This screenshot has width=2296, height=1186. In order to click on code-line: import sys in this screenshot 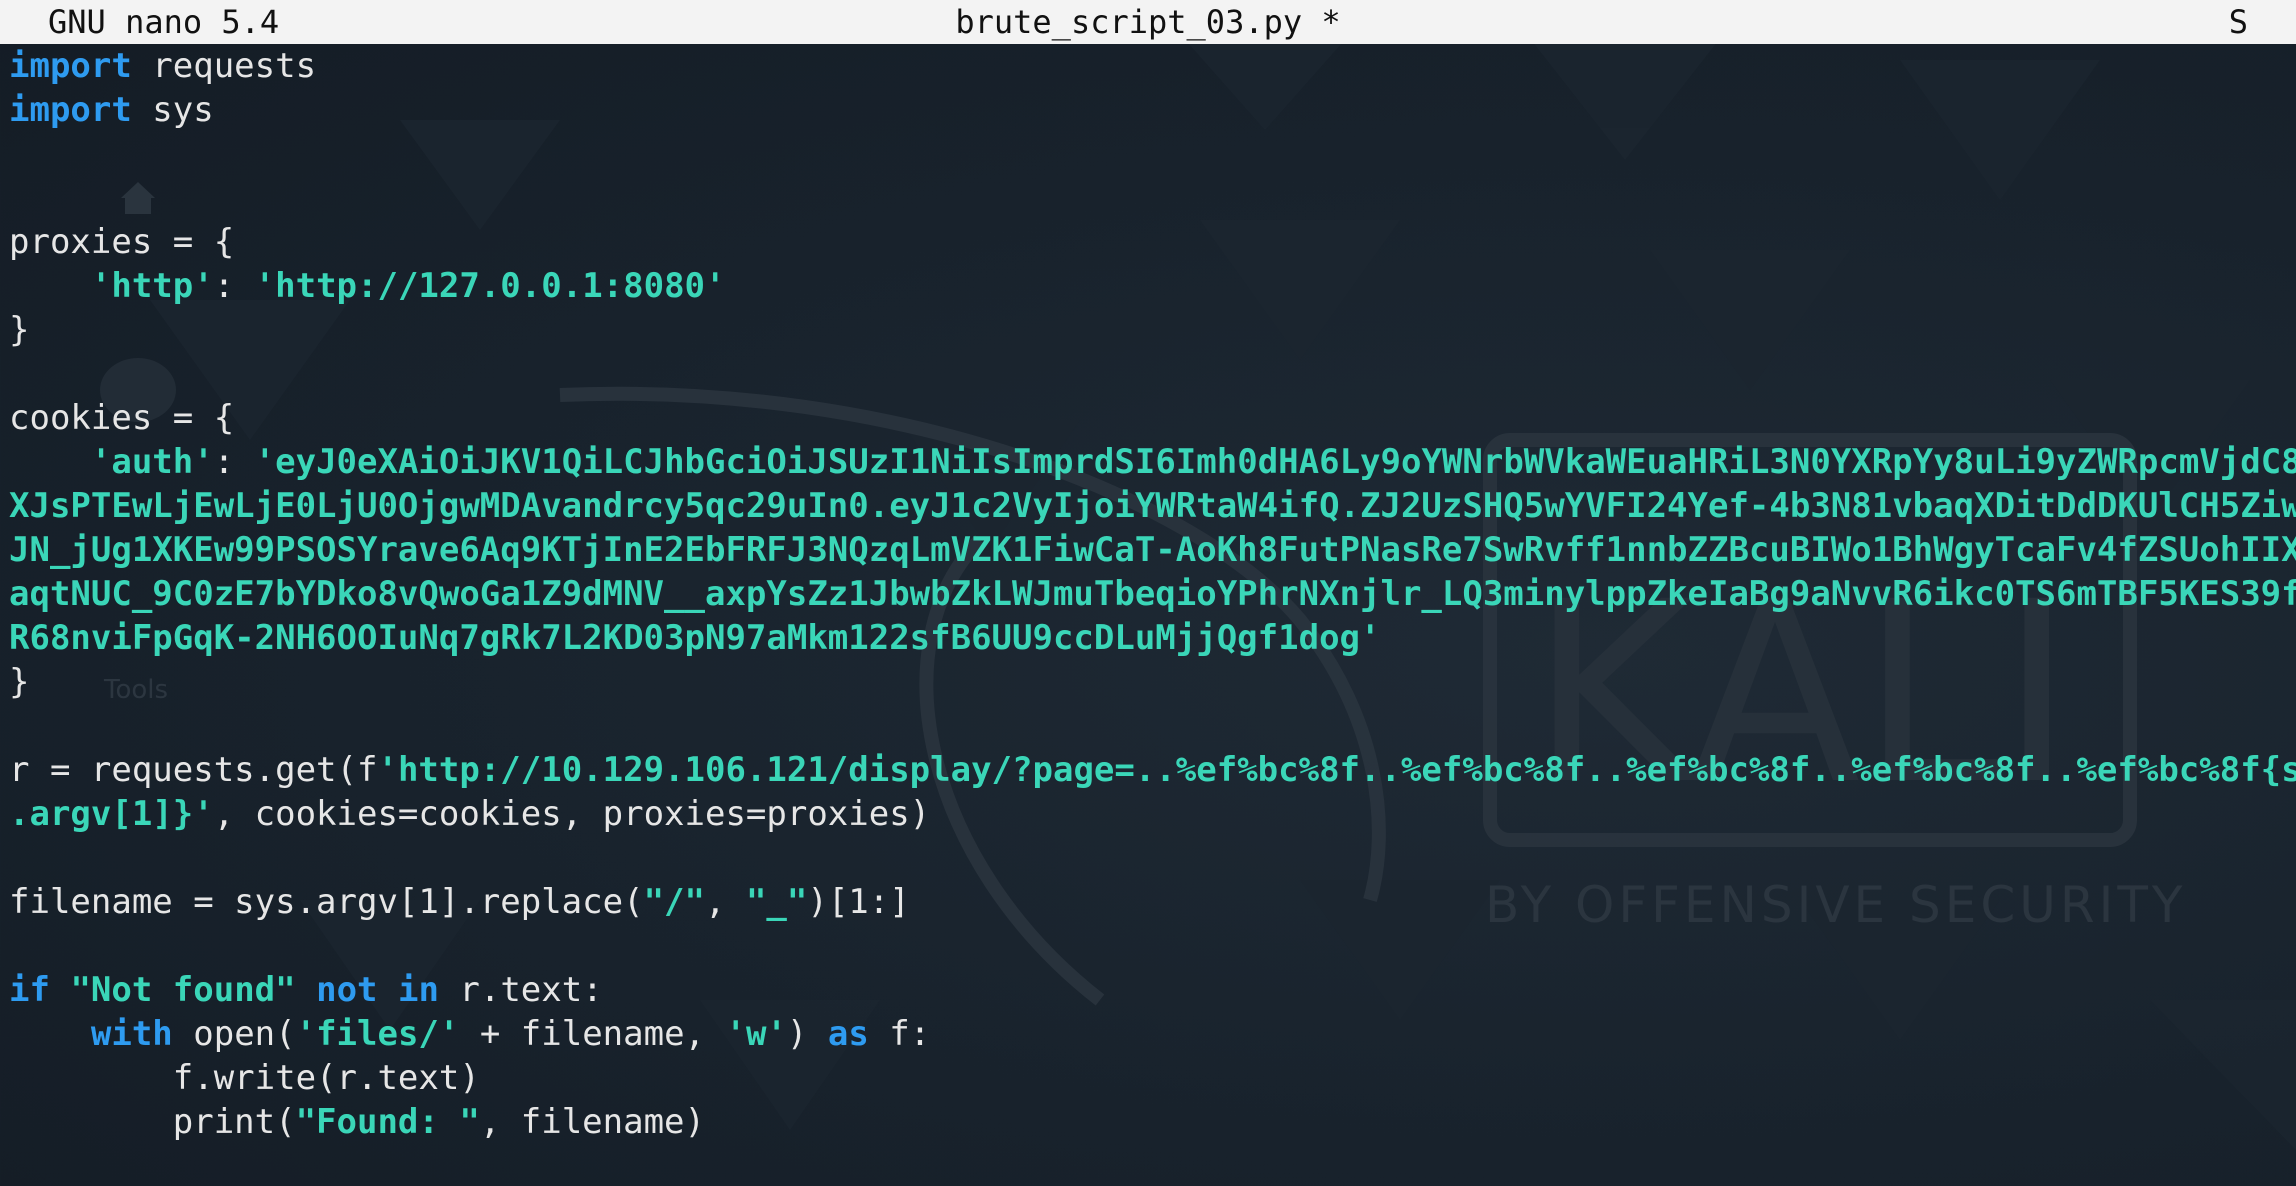, I will do `click(1149, 110)`.